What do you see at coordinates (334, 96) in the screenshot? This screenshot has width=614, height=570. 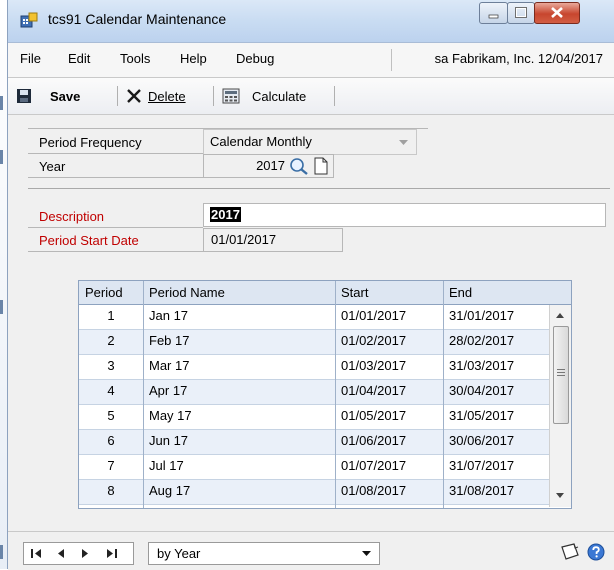 I see `toolbar-divider` at bounding box center [334, 96].